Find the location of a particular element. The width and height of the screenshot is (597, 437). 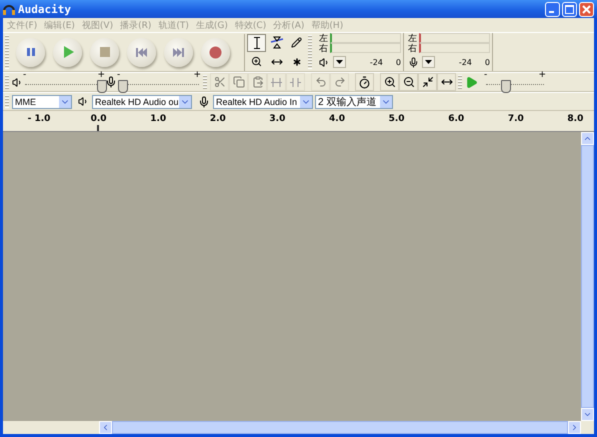

ruler-tick-label: 8.0 is located at coordinates (575, 119).